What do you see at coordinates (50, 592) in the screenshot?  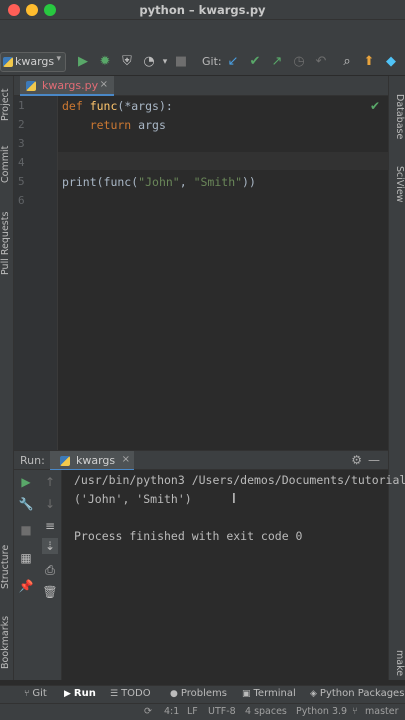 I see `trash-icon: 🗑` at bounding box center [50, 592].